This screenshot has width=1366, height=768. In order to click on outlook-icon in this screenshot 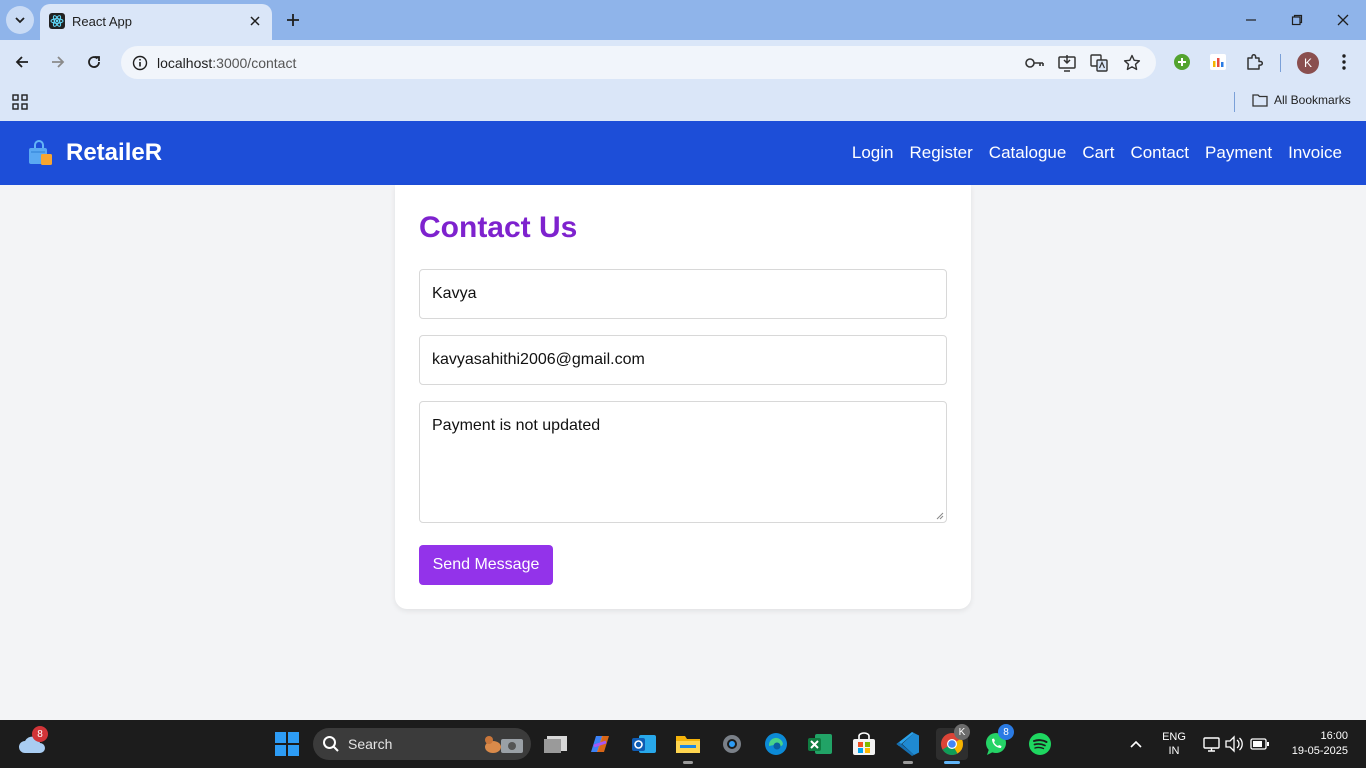, I will do `click(644, 744)`.